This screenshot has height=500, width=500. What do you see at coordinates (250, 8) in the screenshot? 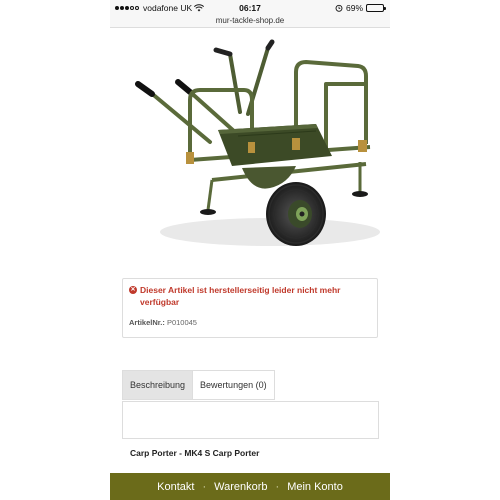
I see `status-bar: vodafone UK 06:17 69%` at bounding box center [250, 8].